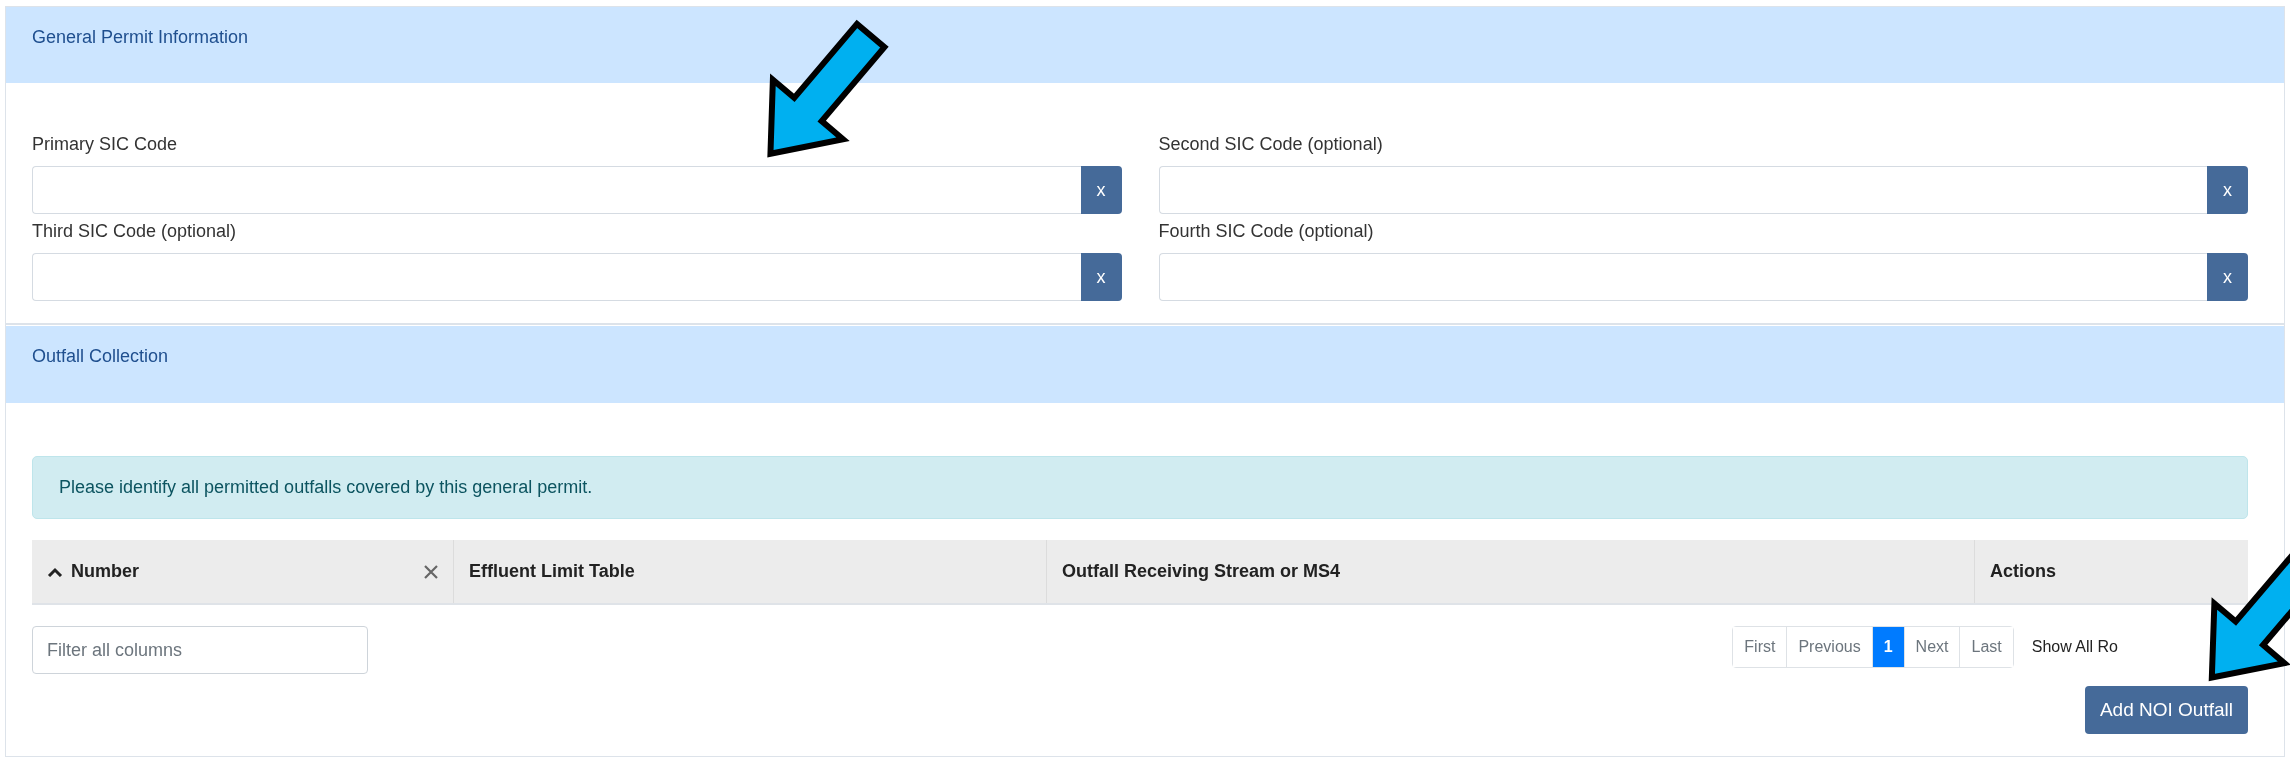 The width and height of the screenshot is (2290, 766). Describe the element at coordinates (200, 650) in the screenshot. I see `filter-field: Filter all columns` at that location.